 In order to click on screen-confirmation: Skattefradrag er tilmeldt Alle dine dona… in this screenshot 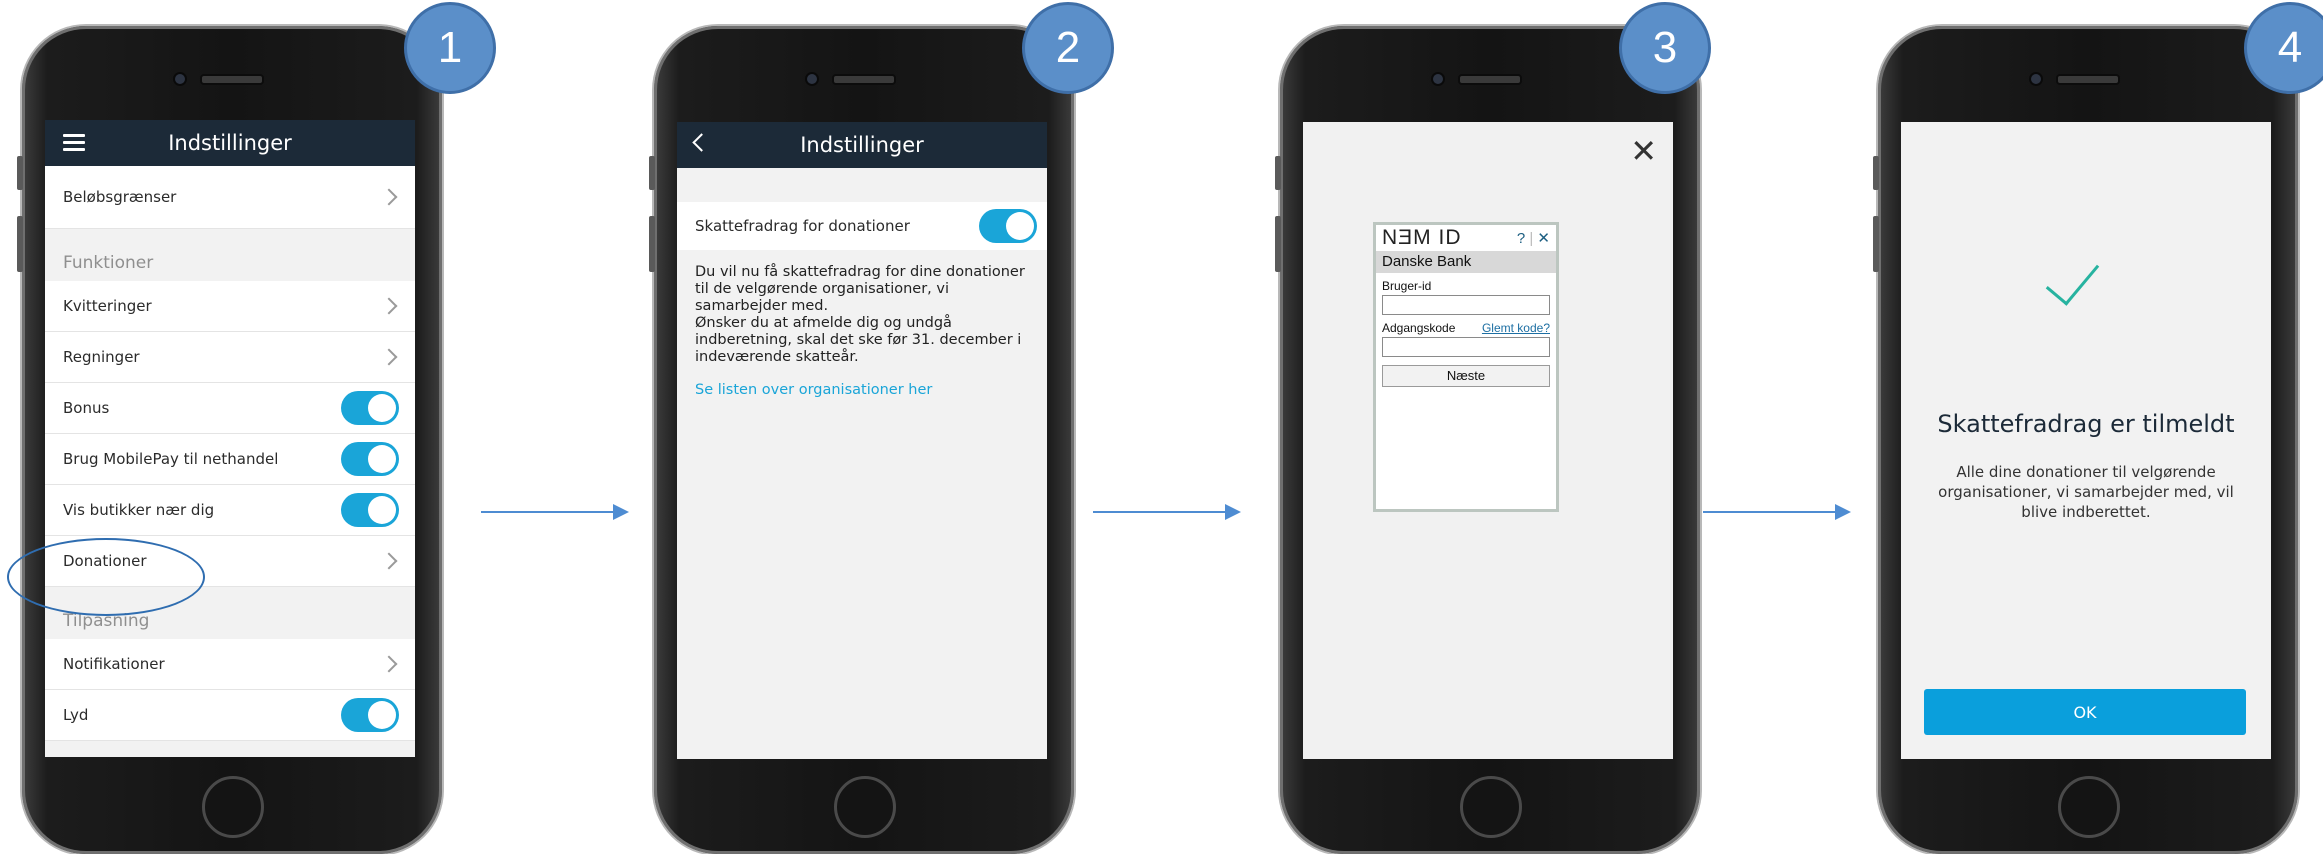, I will do `click(2086, 440)`.